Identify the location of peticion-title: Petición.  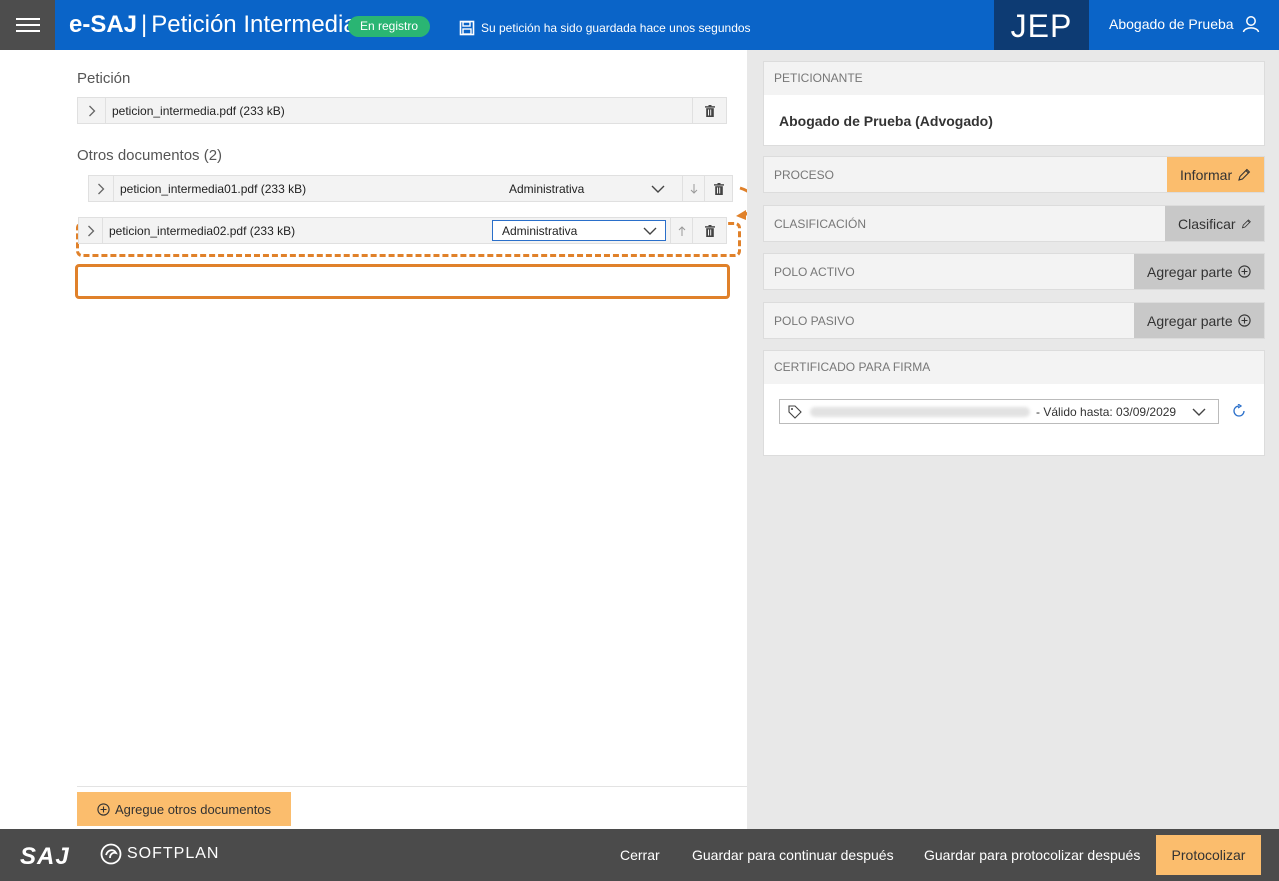
(104, 78).